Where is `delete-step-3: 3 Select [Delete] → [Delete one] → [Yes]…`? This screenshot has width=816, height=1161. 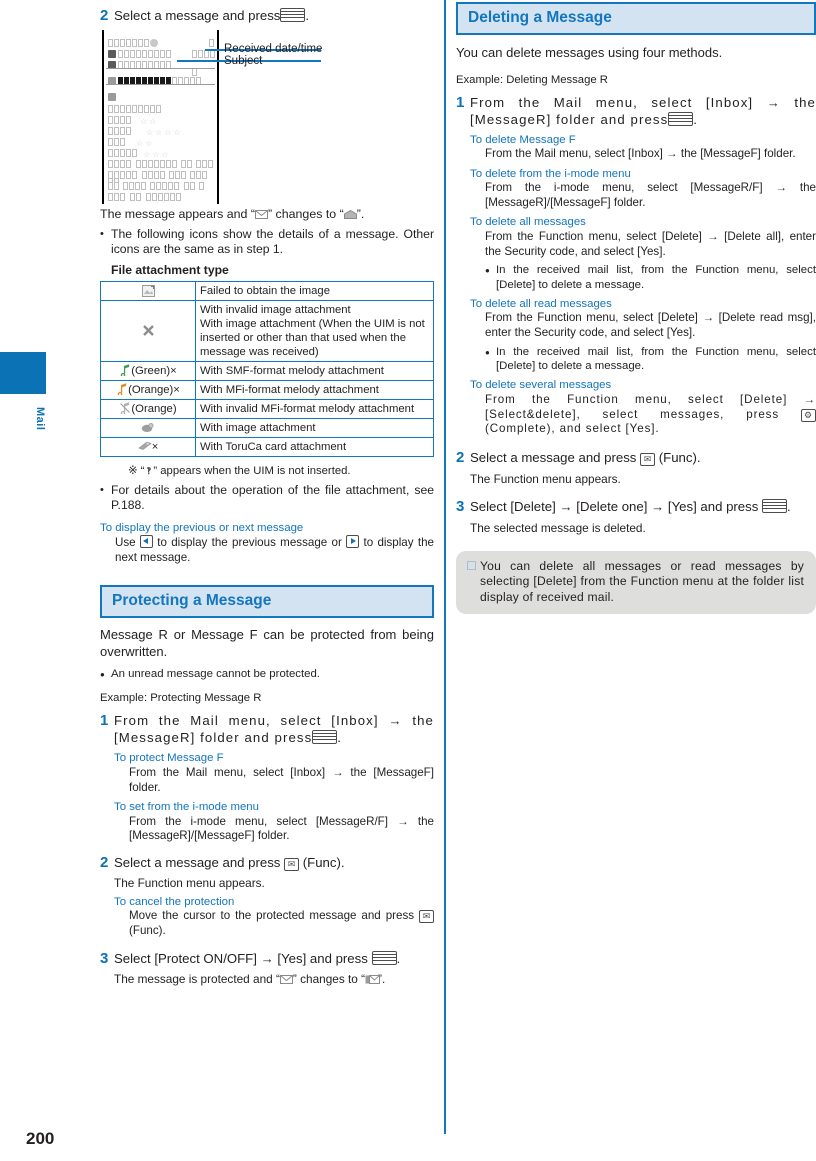 delete-step-3: 3 Select [Delete] → [Delete one] → [Yes]… is located at coordinates (636, 506).